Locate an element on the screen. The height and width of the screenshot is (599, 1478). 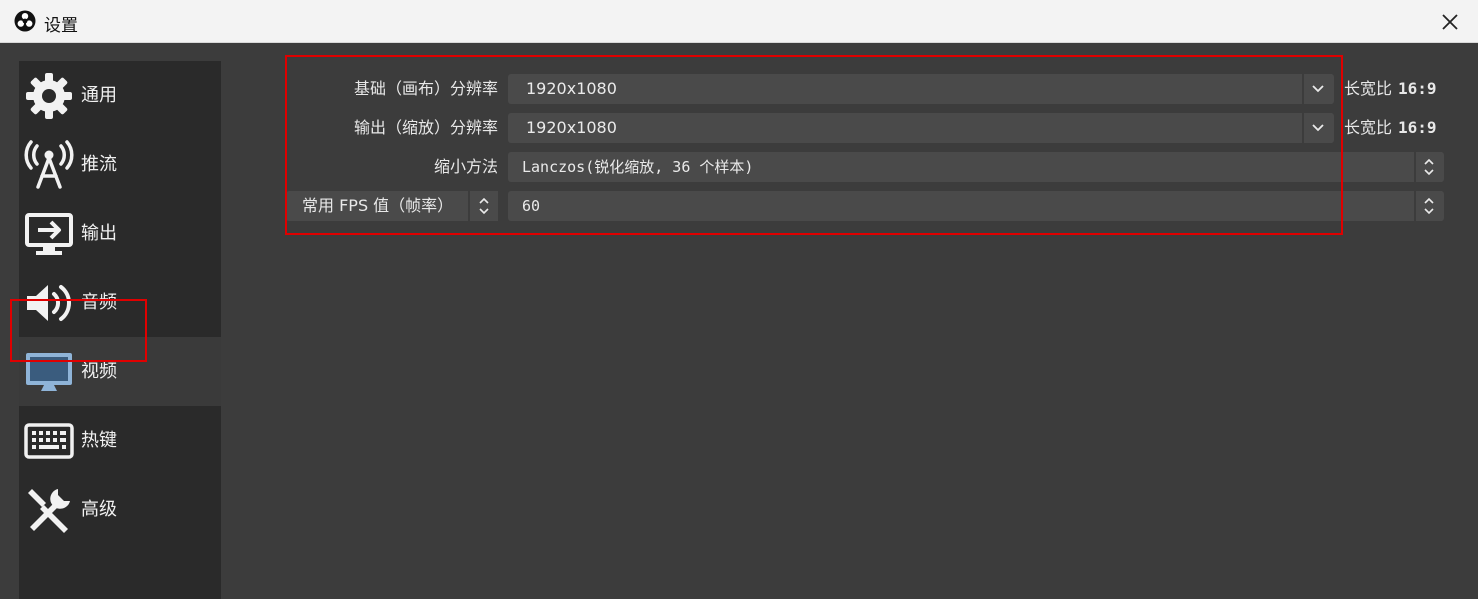
sidebar-item-general: 通用 is located at coordinates (120, 95).